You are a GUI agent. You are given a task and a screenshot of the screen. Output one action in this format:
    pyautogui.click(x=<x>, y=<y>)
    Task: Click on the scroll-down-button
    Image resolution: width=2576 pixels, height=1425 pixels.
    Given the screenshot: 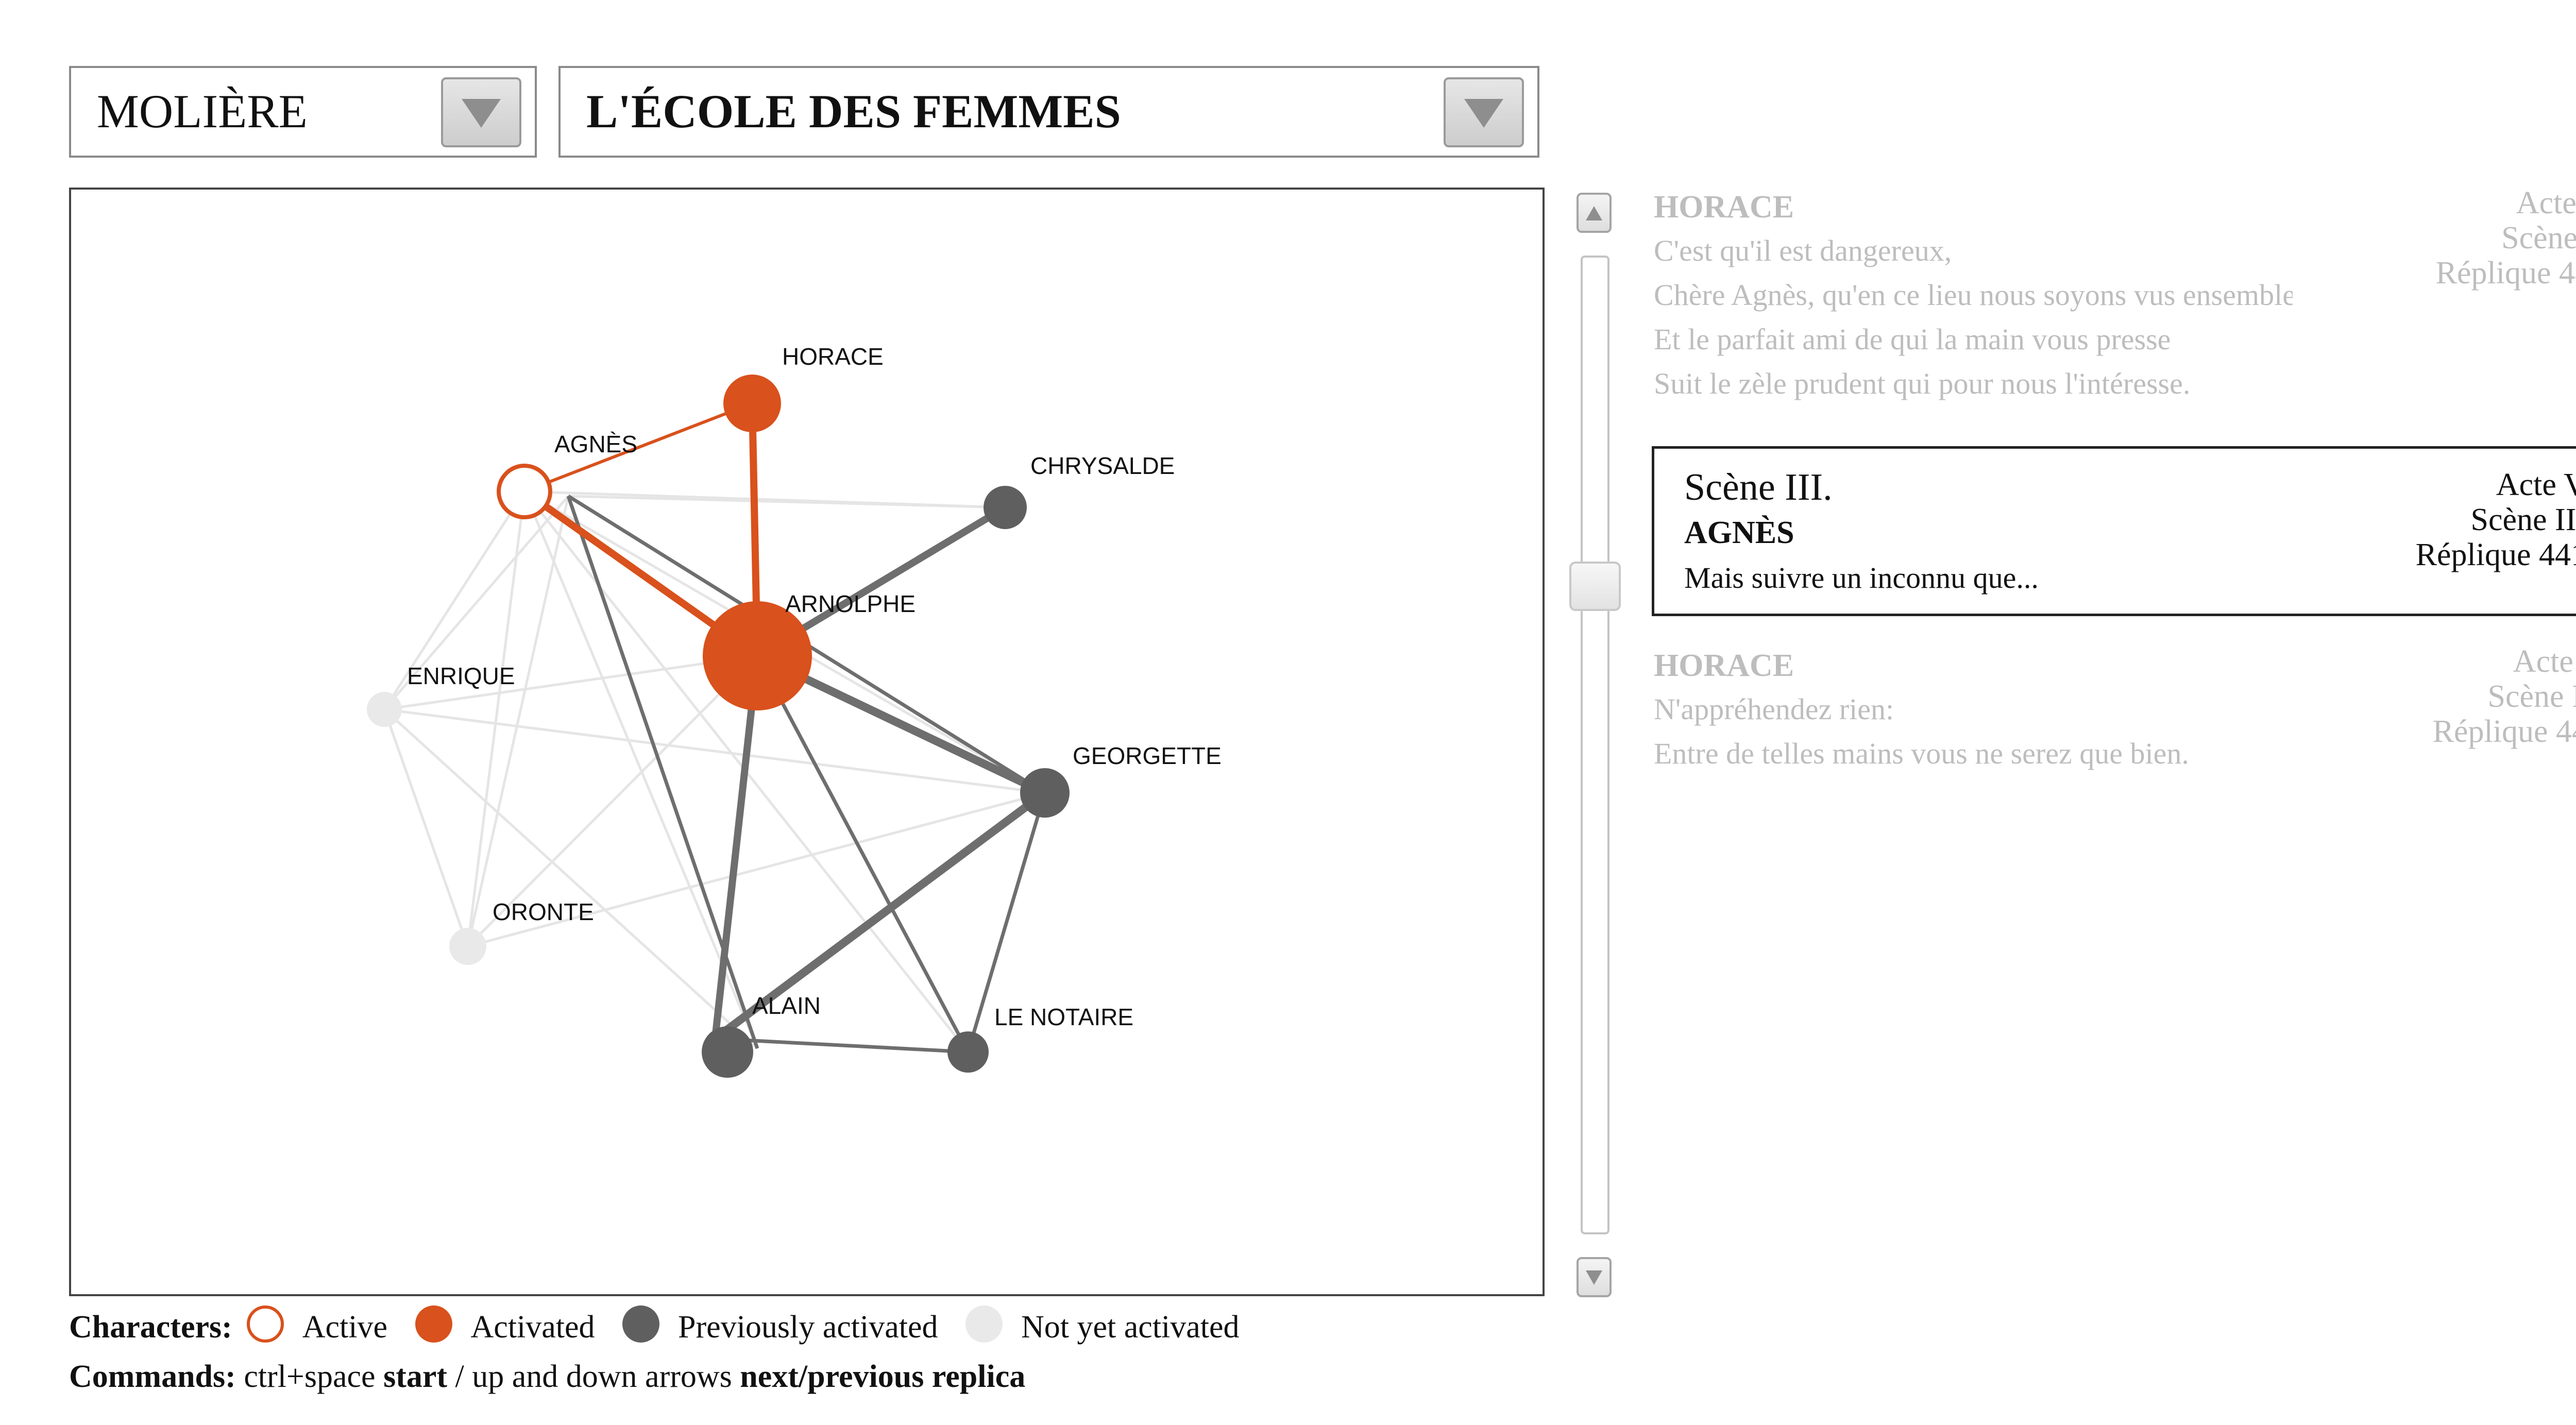 What is the action you would take?
    pyautogui.click(x=1594, y=1277)
    